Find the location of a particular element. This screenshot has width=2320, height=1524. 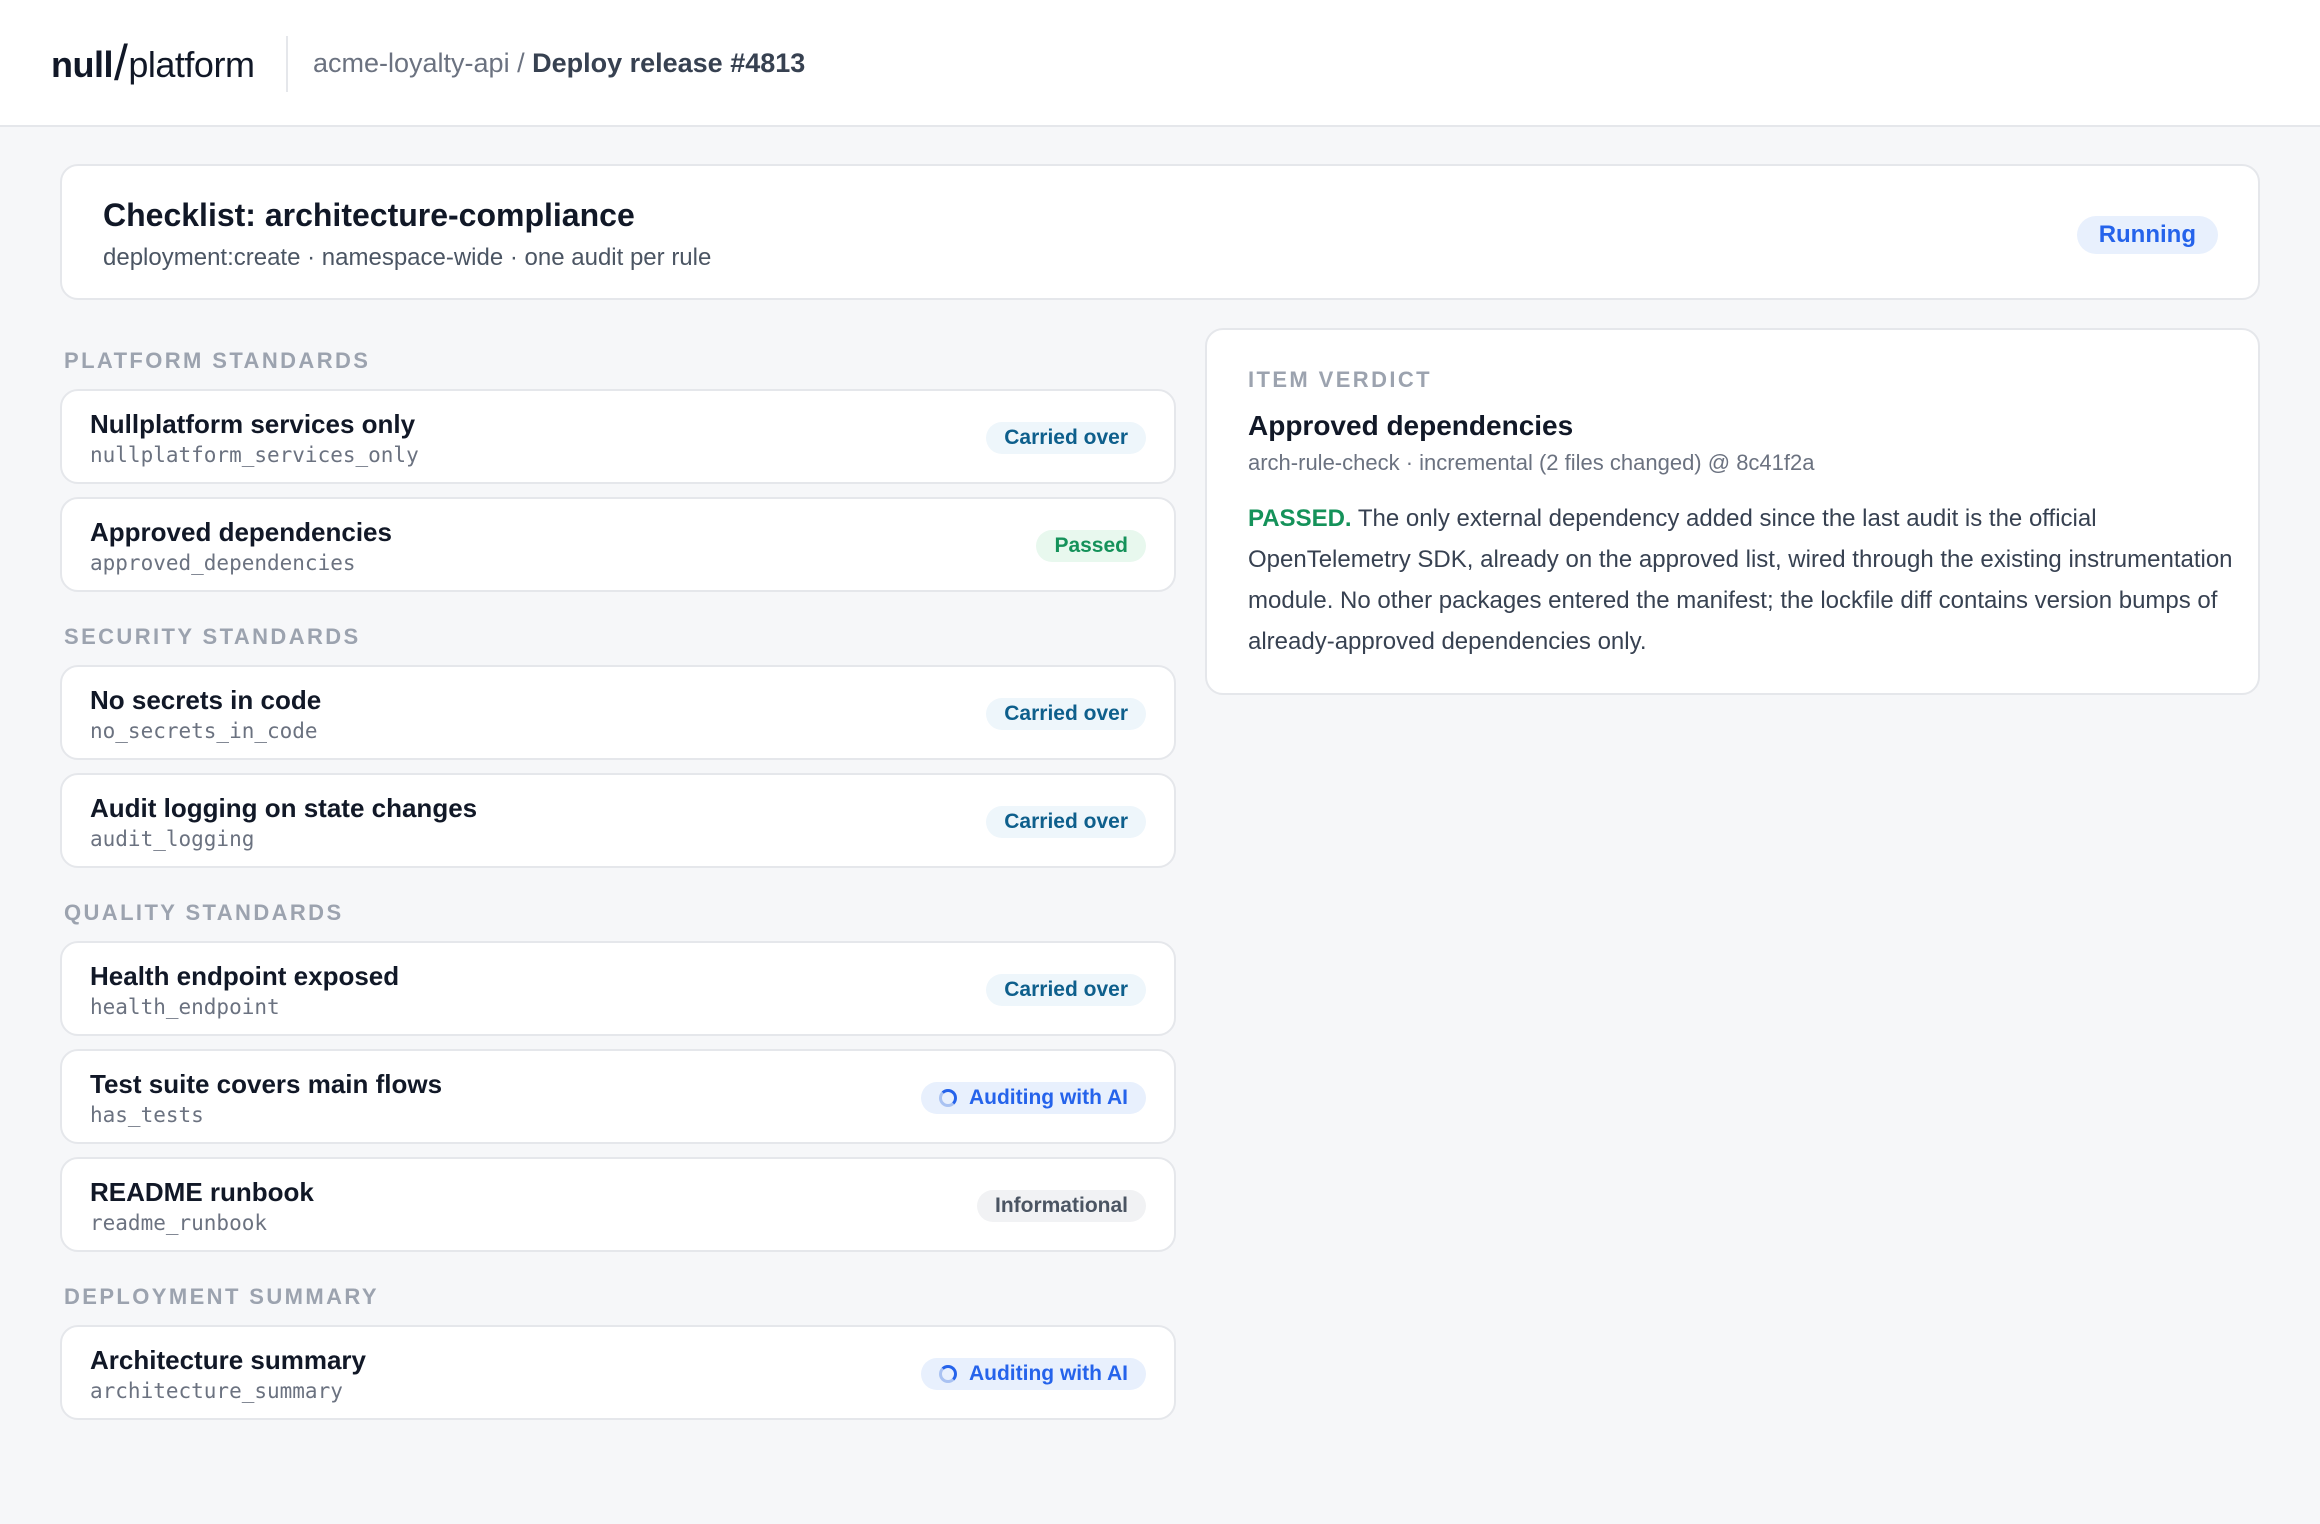

breadcrumb: acme-loyalty-api / Deploy release #4813 is located at coordinates (559, 63).